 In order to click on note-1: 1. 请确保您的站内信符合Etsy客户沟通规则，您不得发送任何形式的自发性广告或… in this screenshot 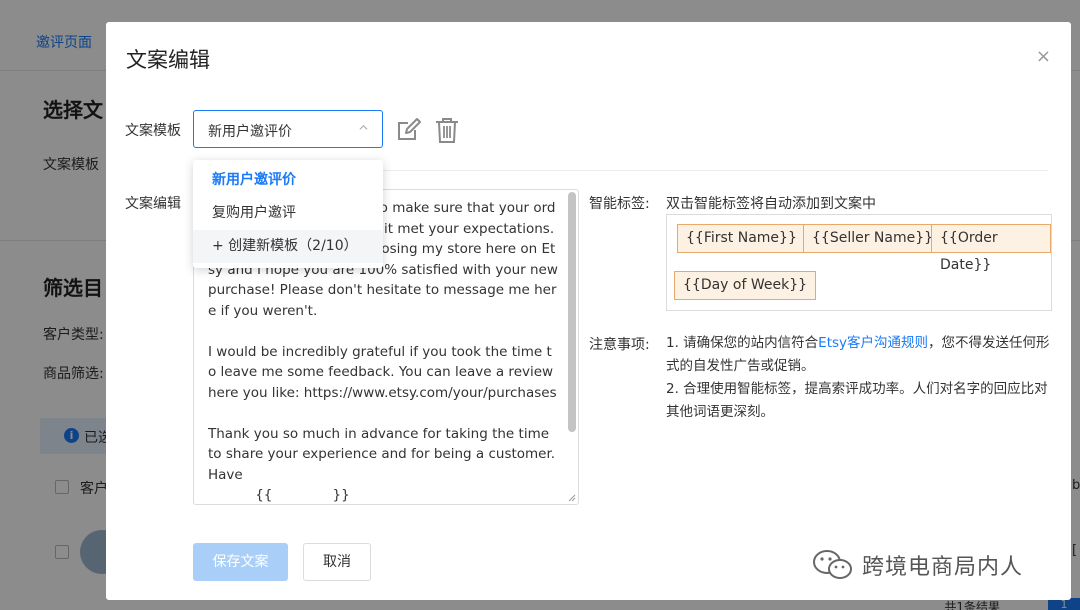, I will do `click(862, 355)`.